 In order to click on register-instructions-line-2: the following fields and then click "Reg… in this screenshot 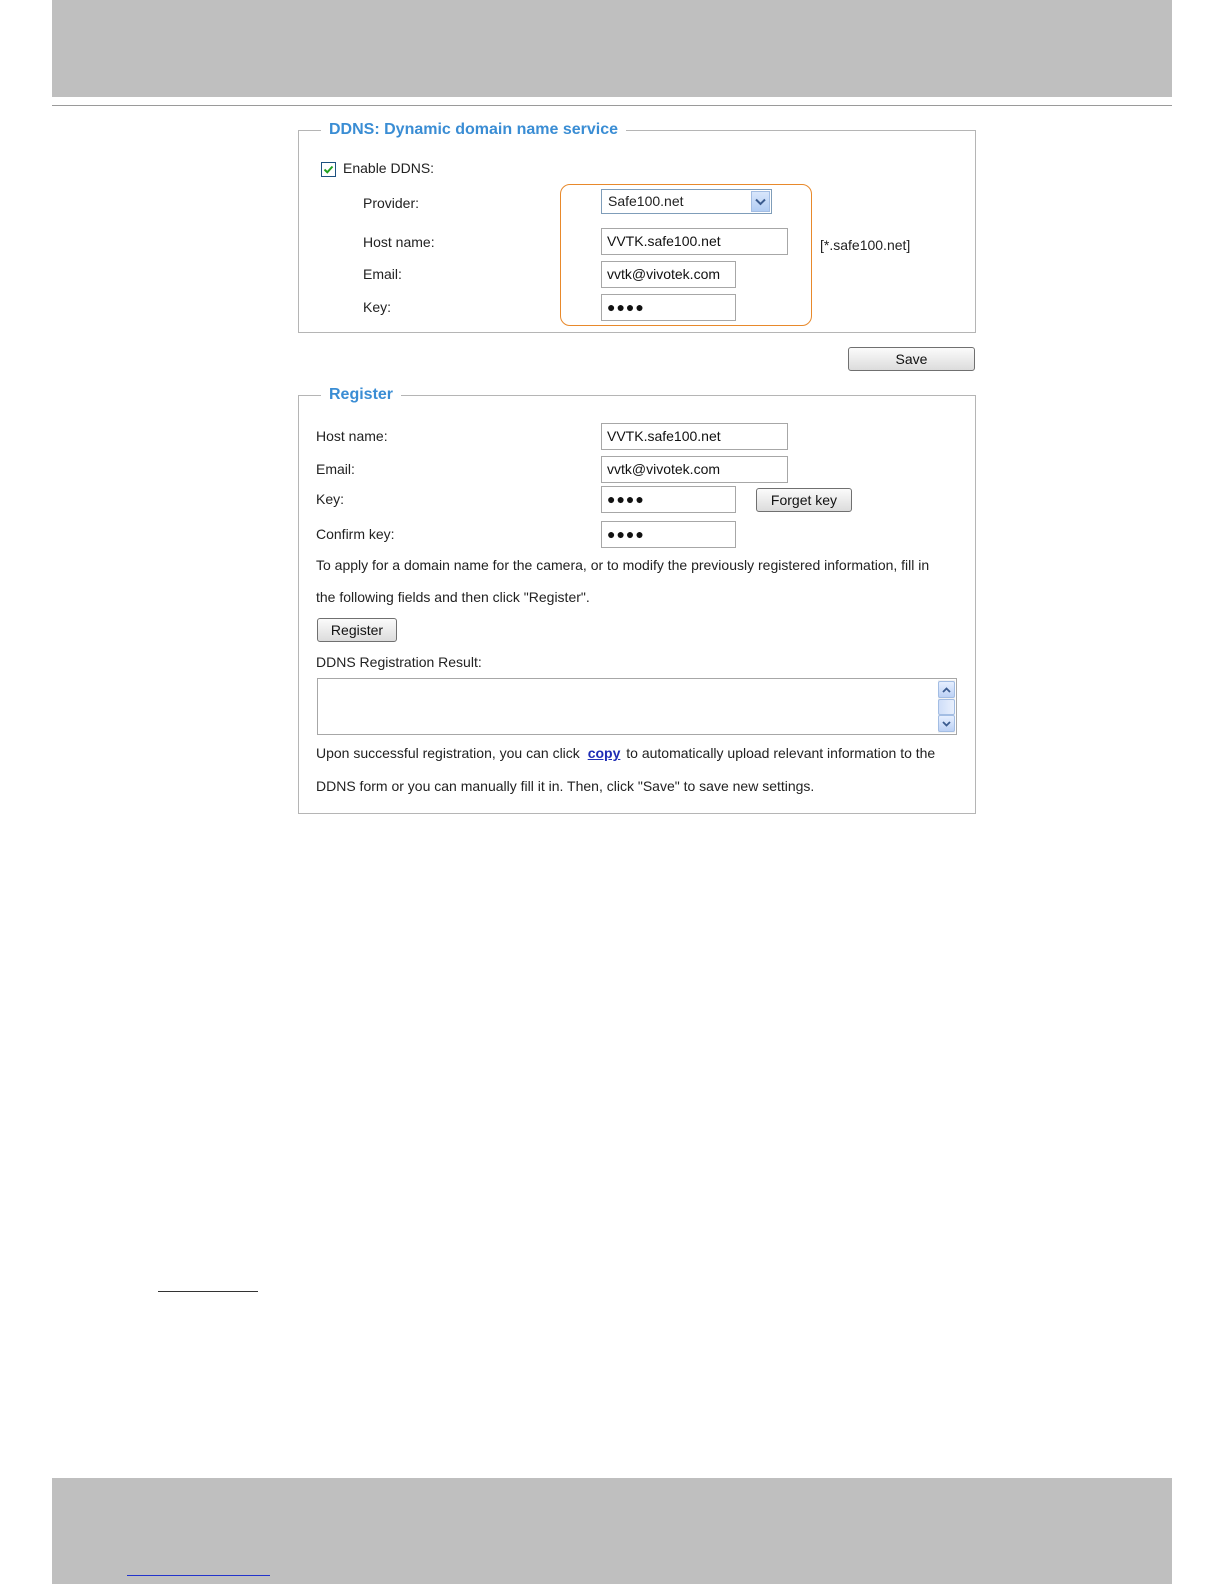, I will do `click(453, 597)`.